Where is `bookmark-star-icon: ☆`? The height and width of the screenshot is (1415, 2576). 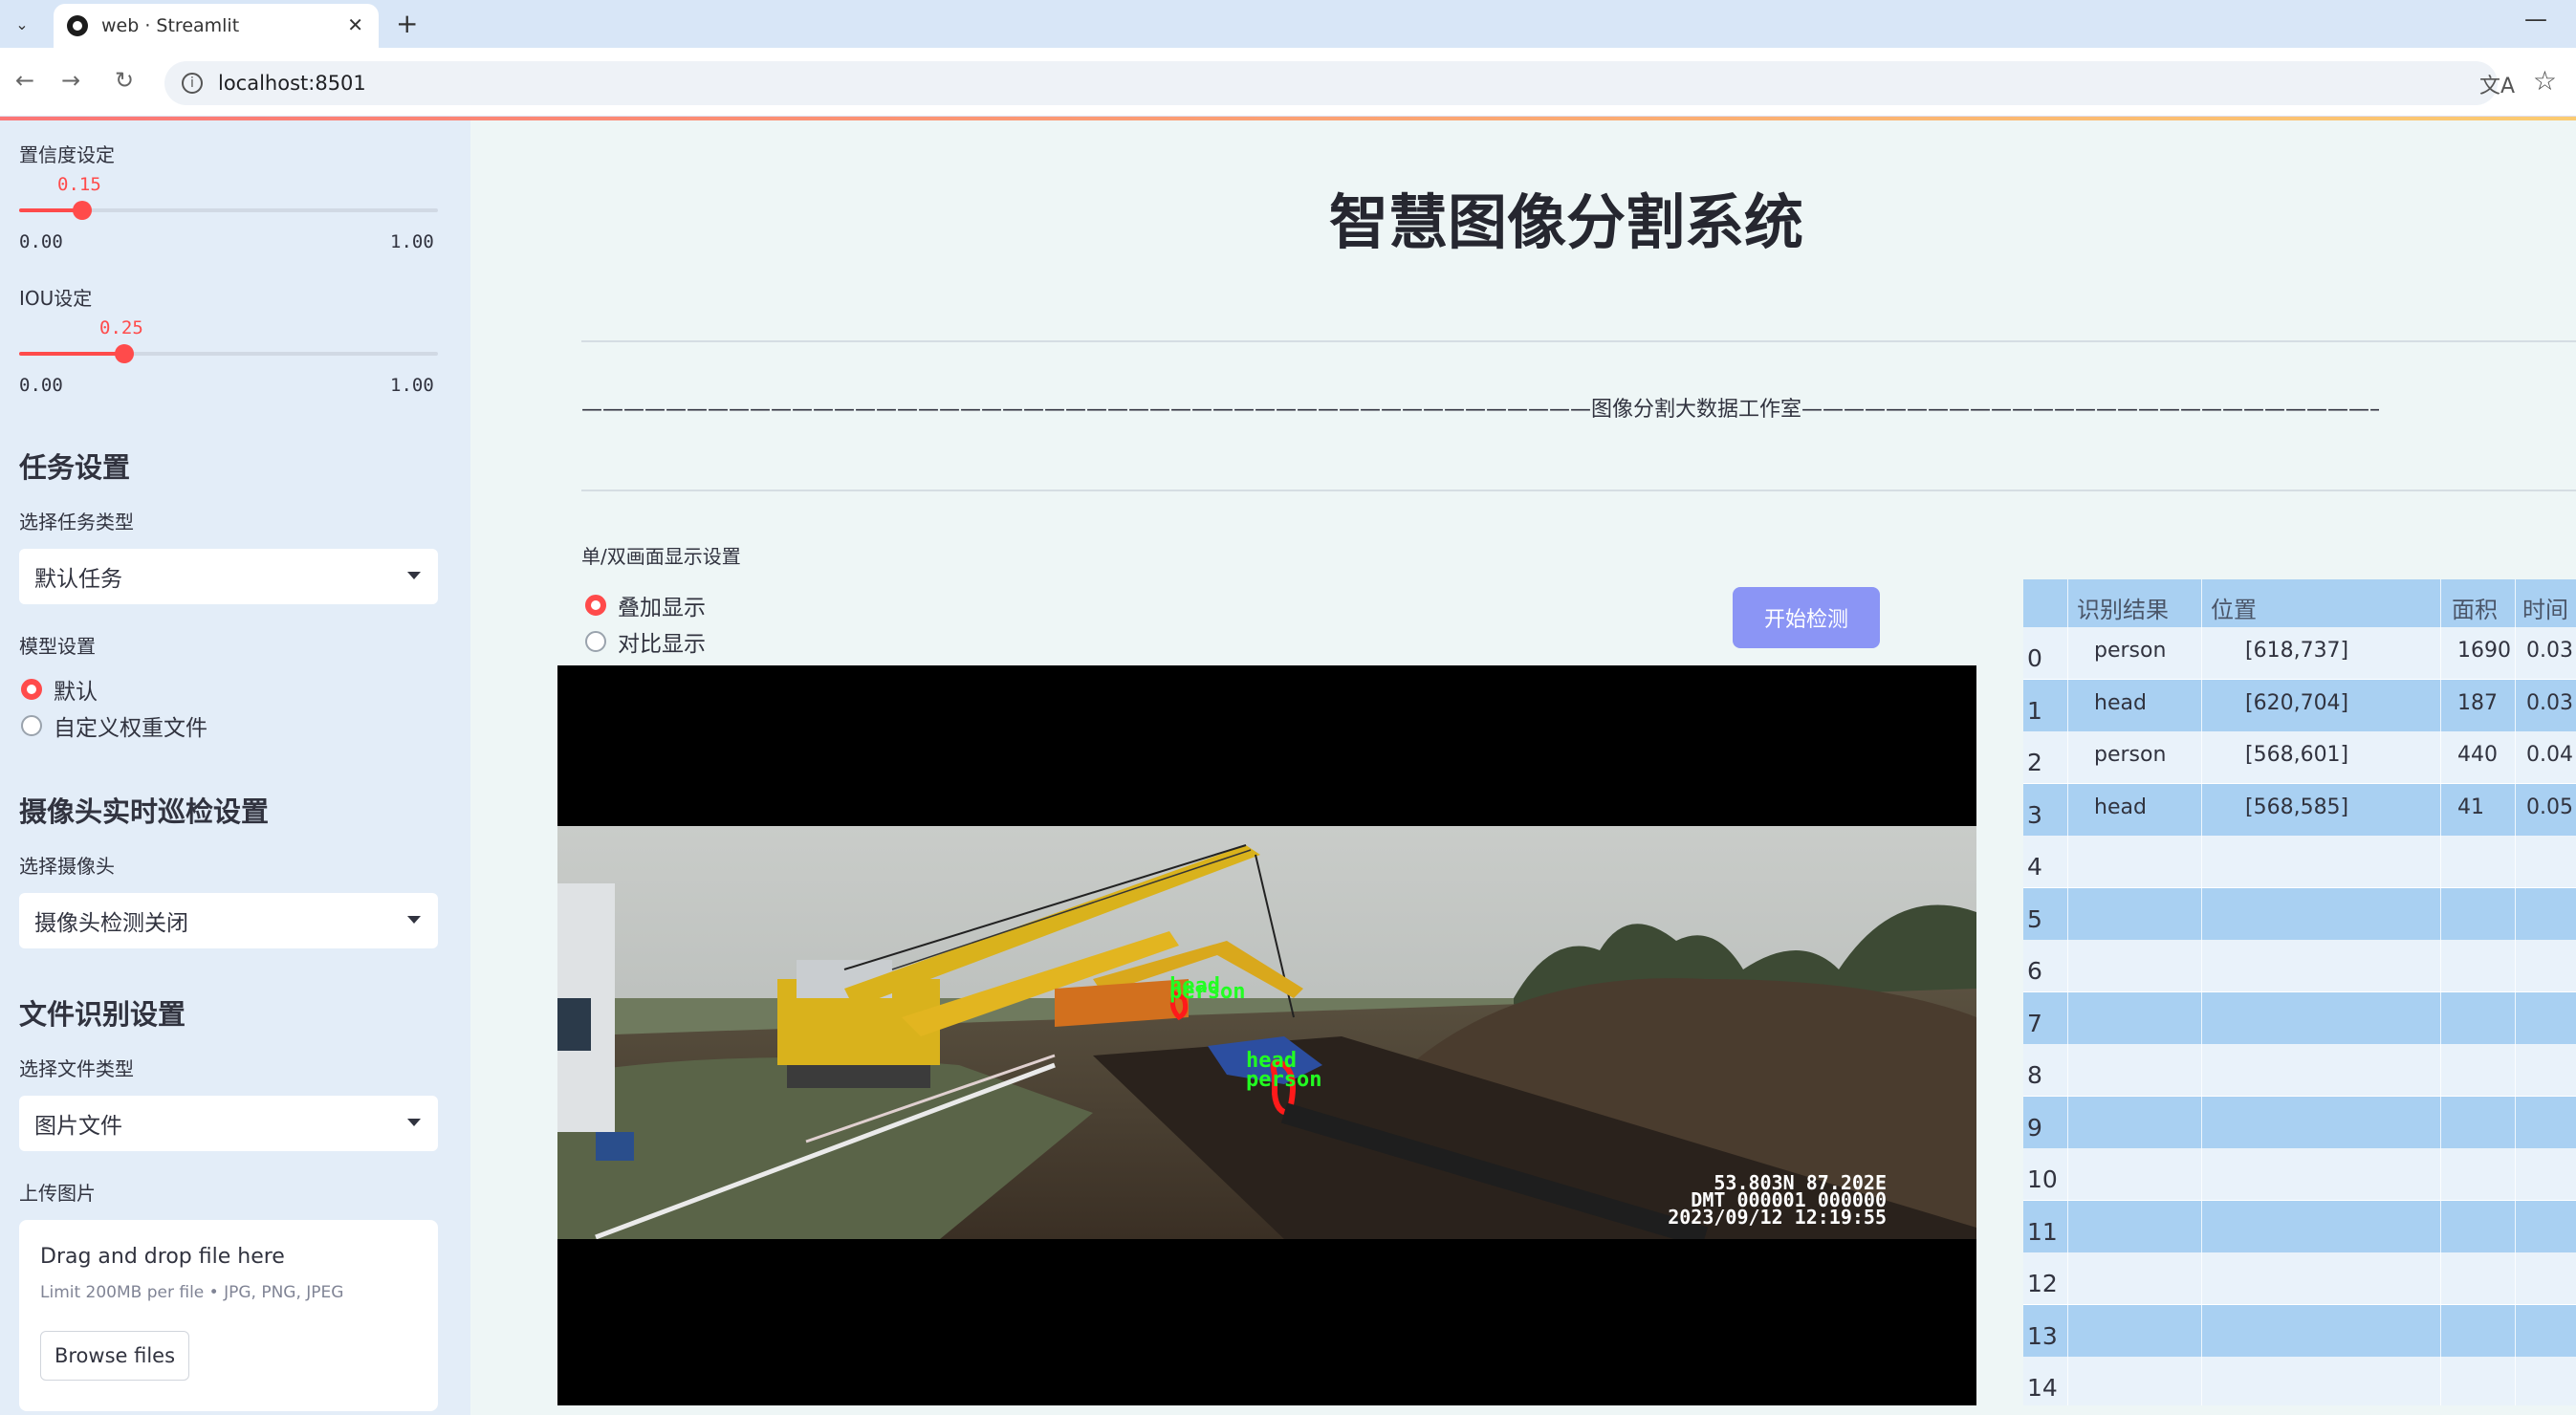
bookmark-star-icon: ☆ is located at coordinates (2545, 81).